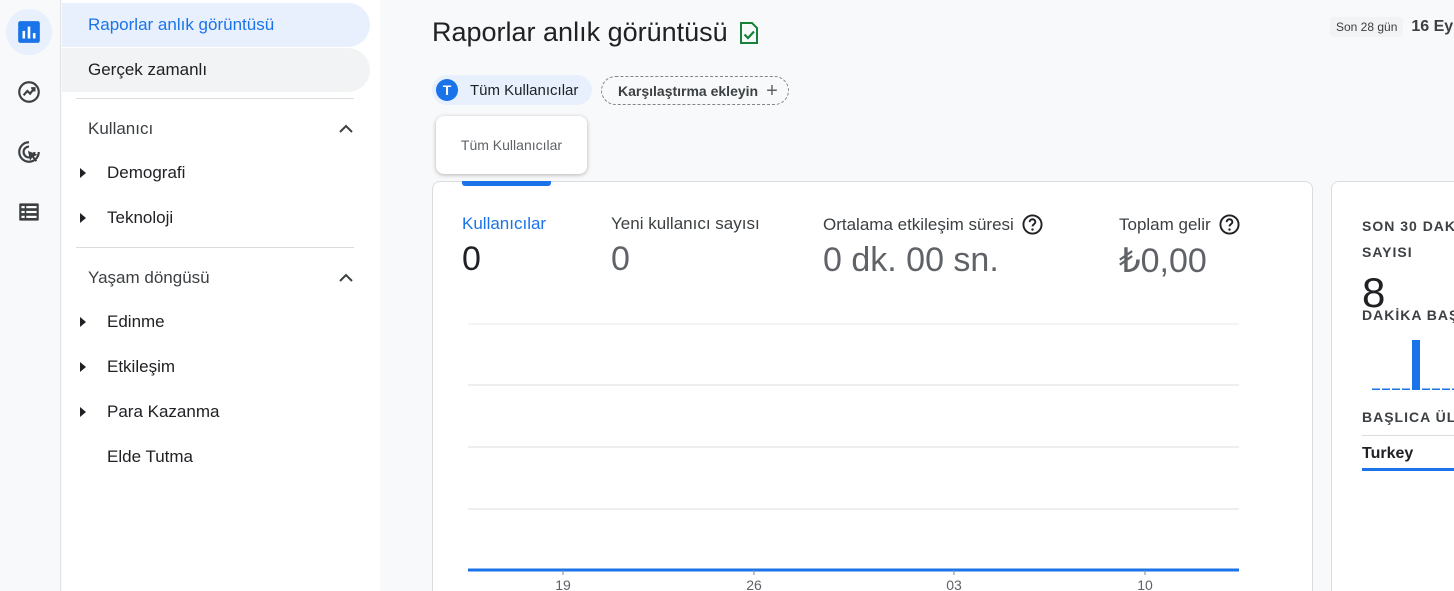 This screenshot has width=1454, height=591. I want to click on nav-item-demographics: Demografi, so click(131, 173).